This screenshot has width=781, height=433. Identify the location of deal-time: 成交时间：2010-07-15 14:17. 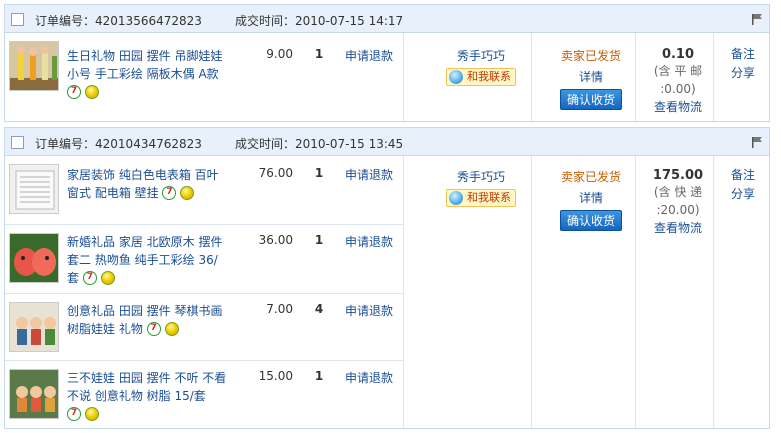
(319, 21).